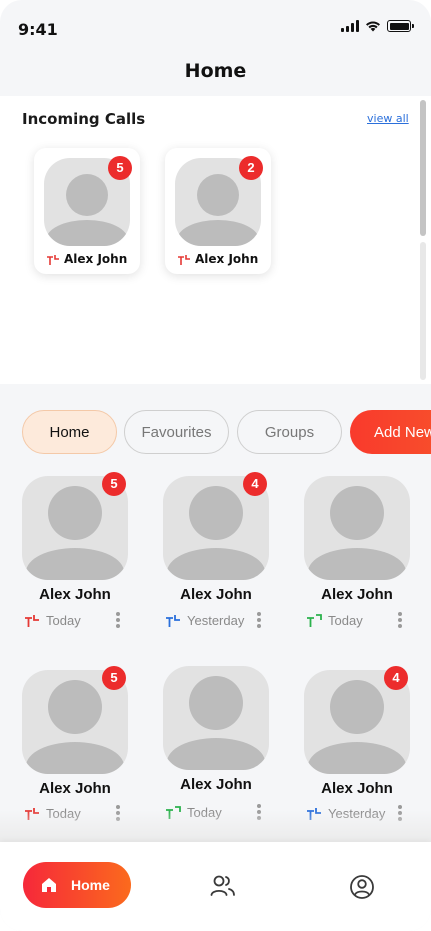 The height and width of the screenshot is (931, 431). Describe the element at coordinates (251, 168) in the screenshot. I see `missed-count-badge: 2` at that location.